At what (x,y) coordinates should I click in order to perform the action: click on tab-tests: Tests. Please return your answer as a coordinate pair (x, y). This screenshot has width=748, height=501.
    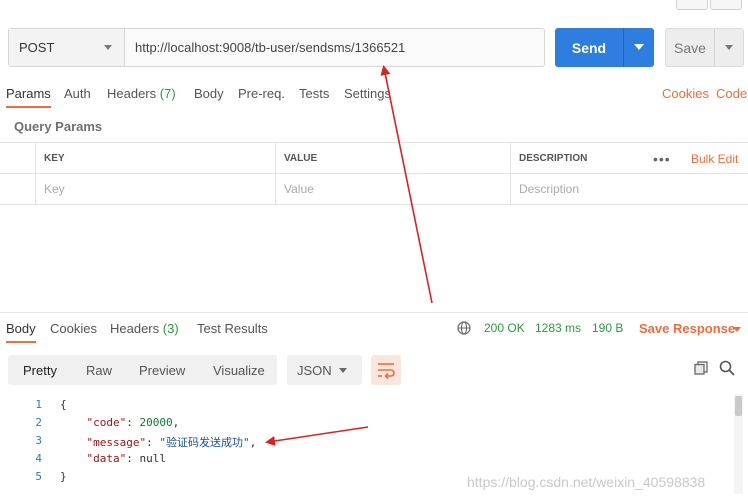
    Looking at the image, I should click on (314, 93).